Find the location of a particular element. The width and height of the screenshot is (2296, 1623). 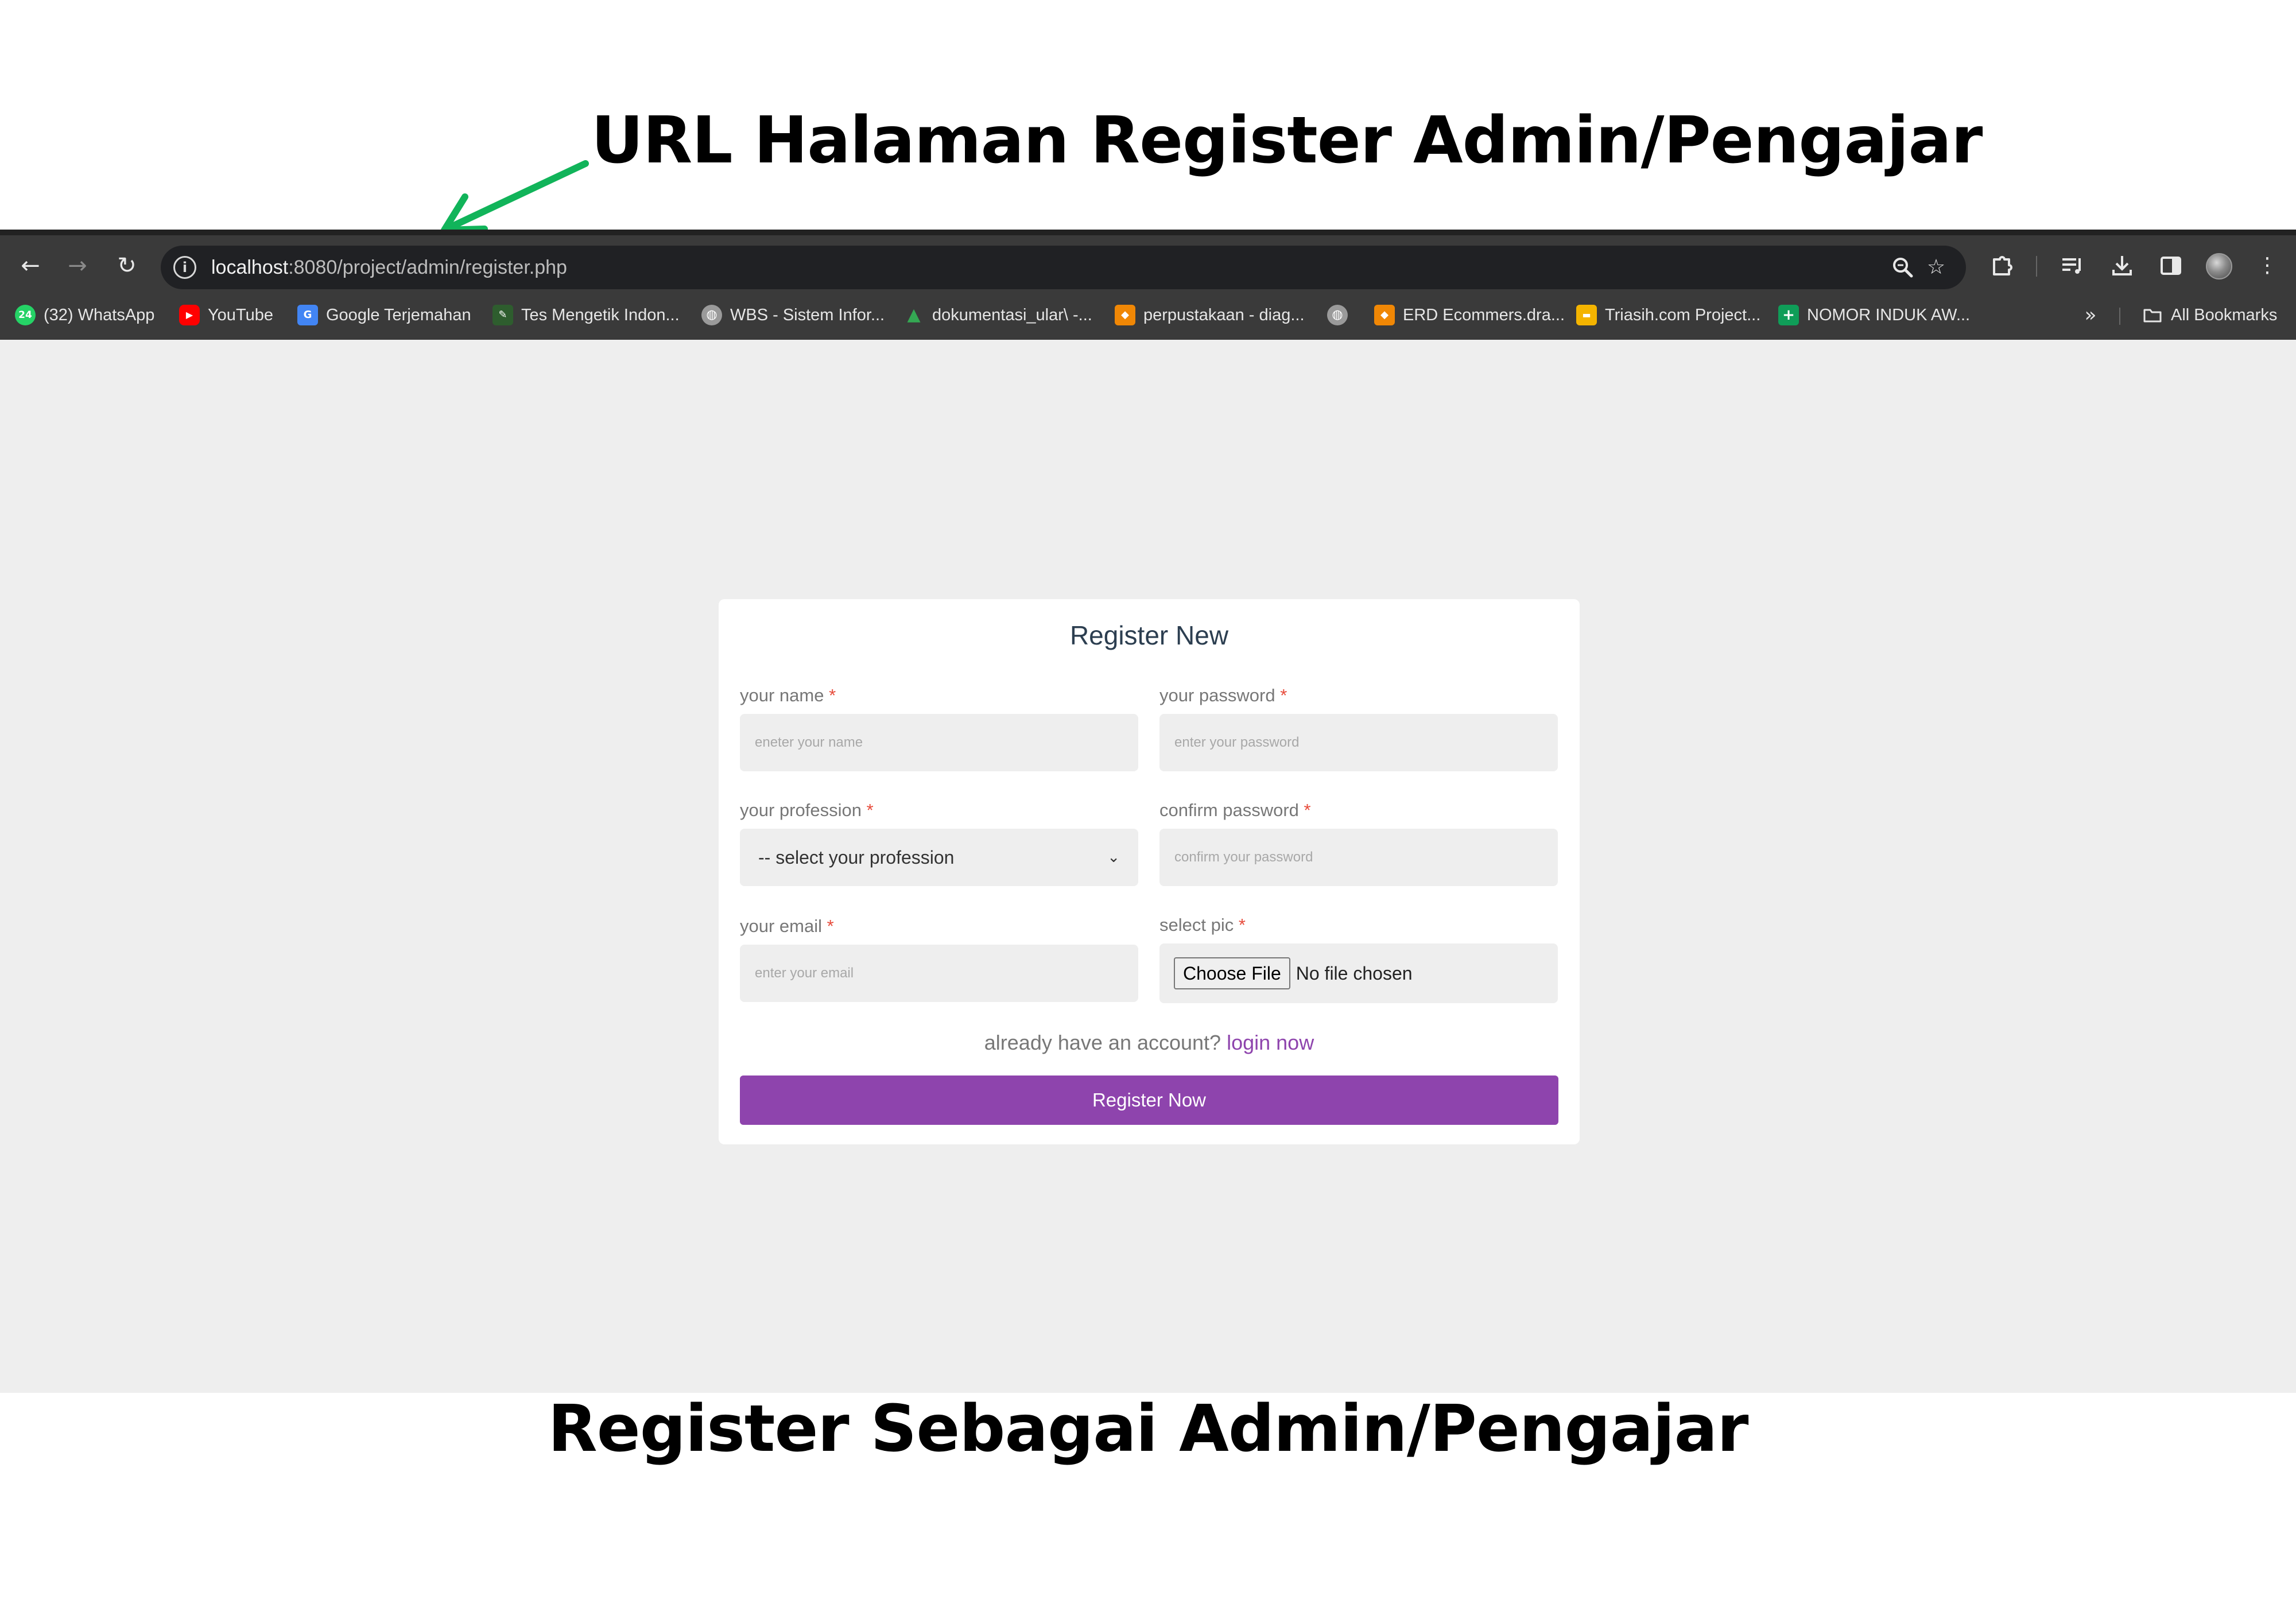

bookmark-whatsapp: 24 (32) WhatsApp is located at coordinates (84, 315).